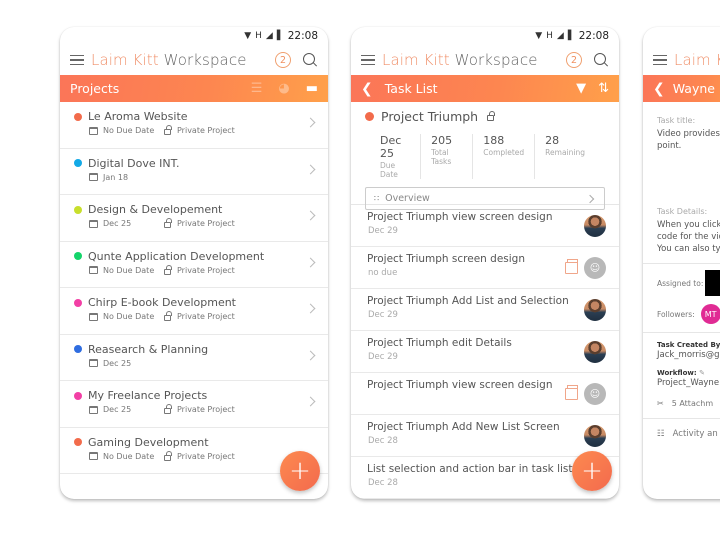 The width and height of the screenshot is (720, 540). What do you see at coordinates (565, 152) in the screenshot?
I see `stat-label: Remaining` at bounding box center [565, 152].